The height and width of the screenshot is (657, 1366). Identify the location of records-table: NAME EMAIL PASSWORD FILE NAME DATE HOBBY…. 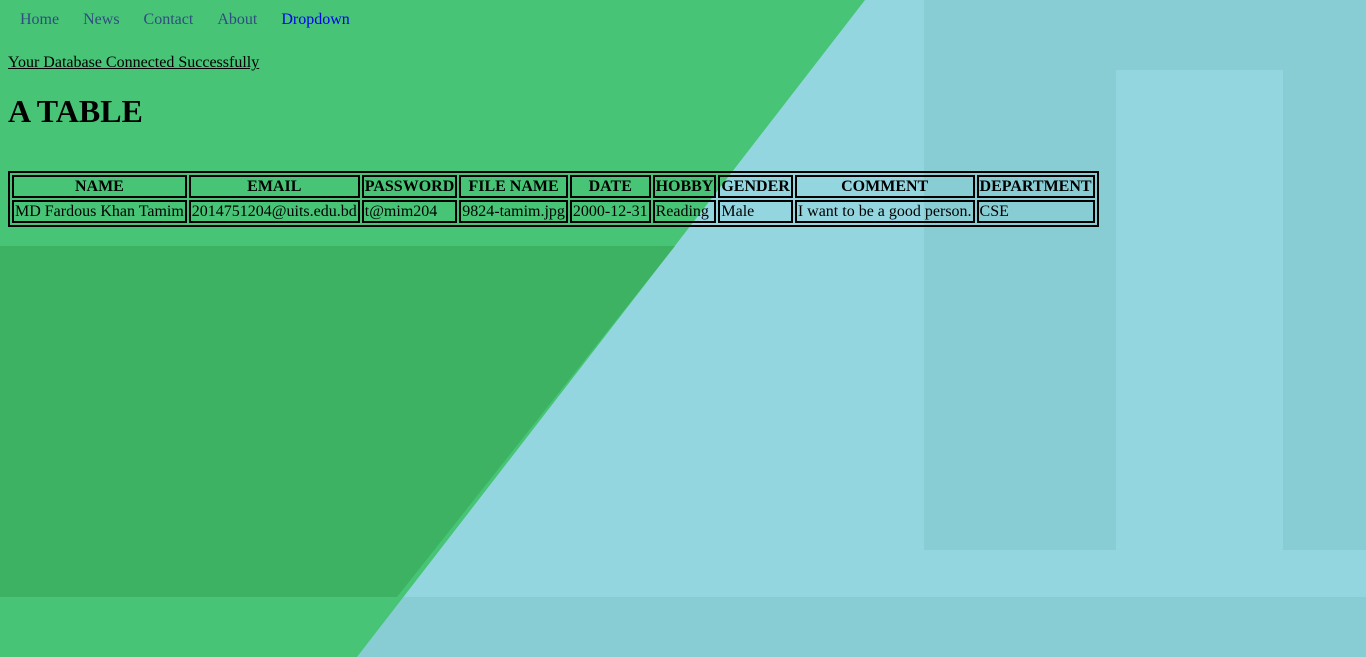
(553, 199).